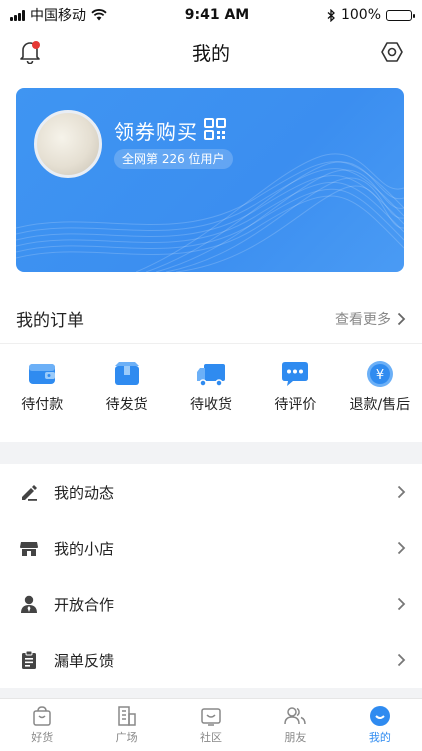  I want to click on bluetooth-icon, so click(331, 15).